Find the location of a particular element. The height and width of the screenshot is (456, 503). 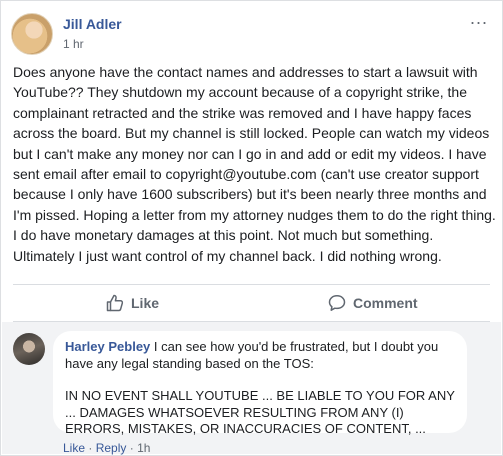

comment-reply-link: Reply is located at coordinates (111, 448).